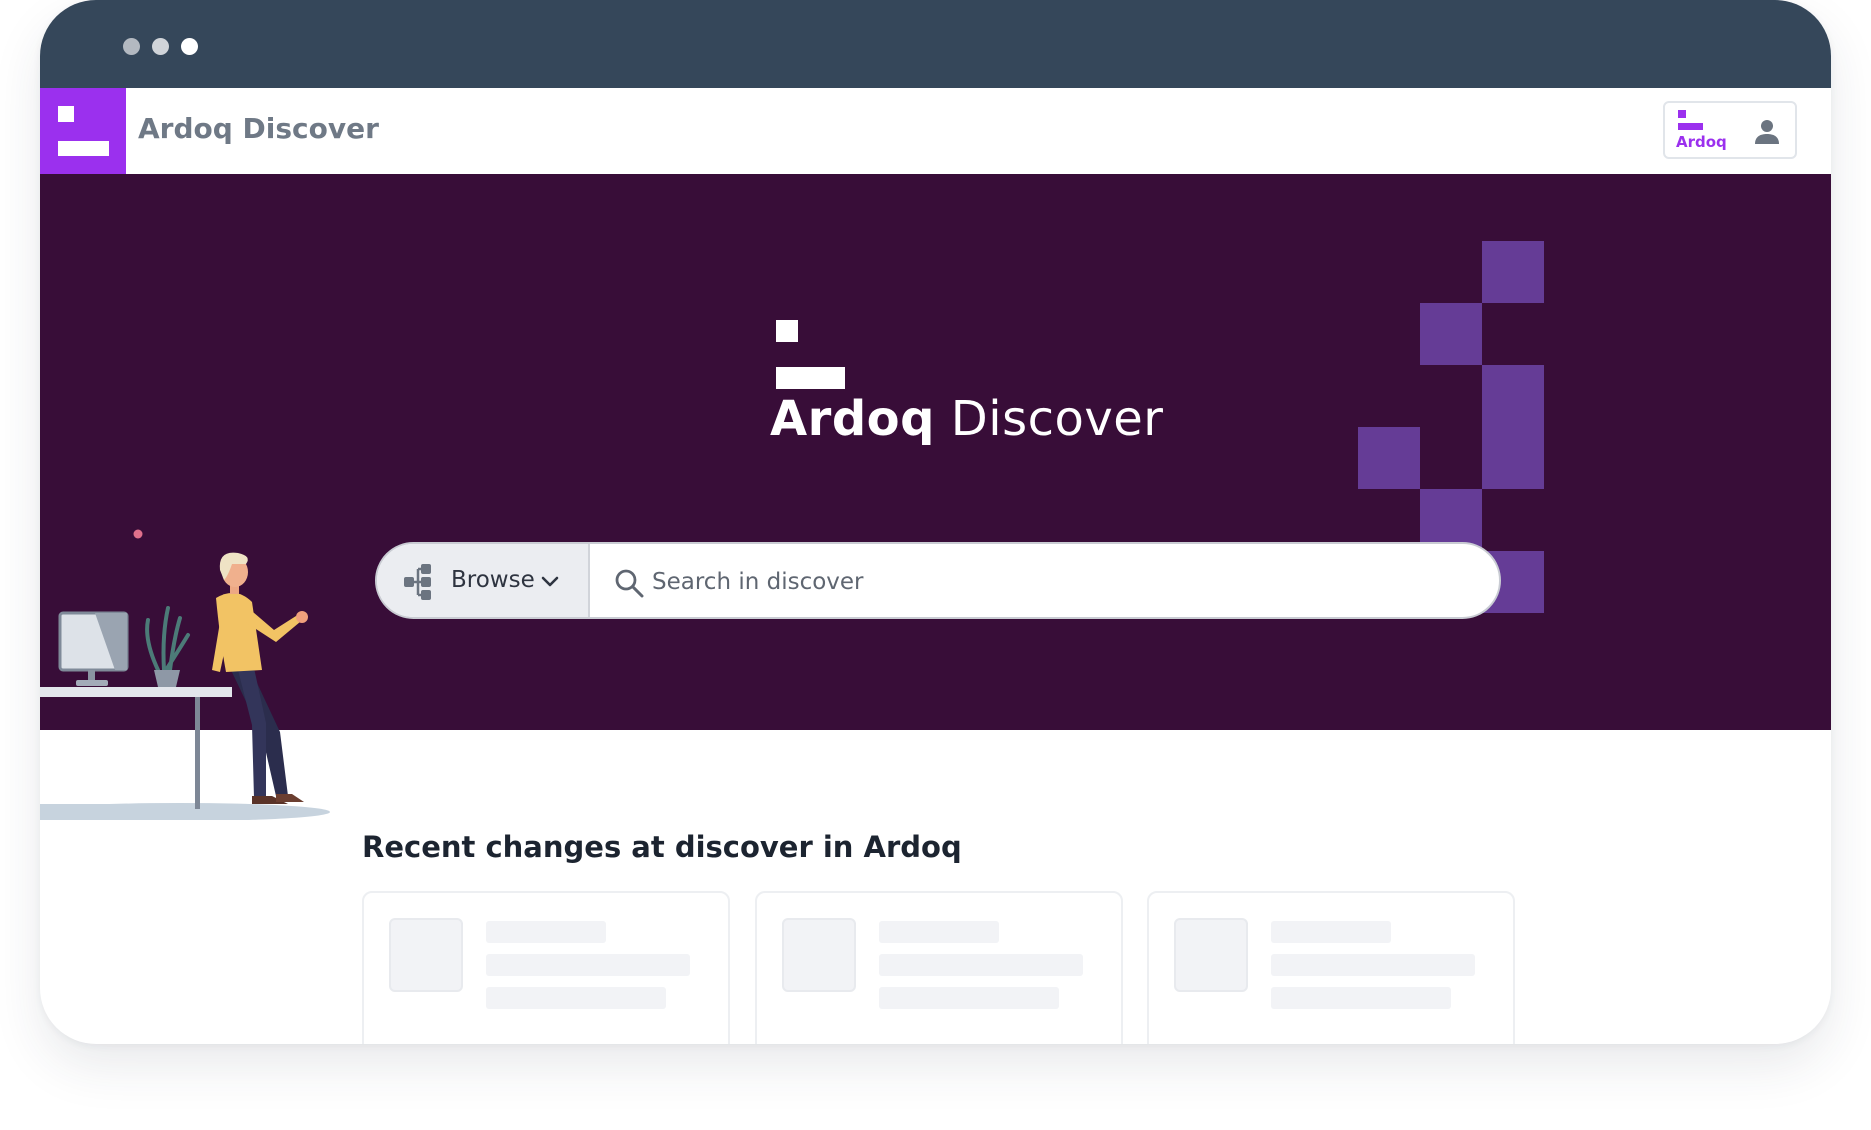 Image resolution: width=1871 pixels, height=1130 pixels. What do you see at coordinates (1767, 132) in the screenshot?
I see `user-icon` at bounding box center [1767, 132].